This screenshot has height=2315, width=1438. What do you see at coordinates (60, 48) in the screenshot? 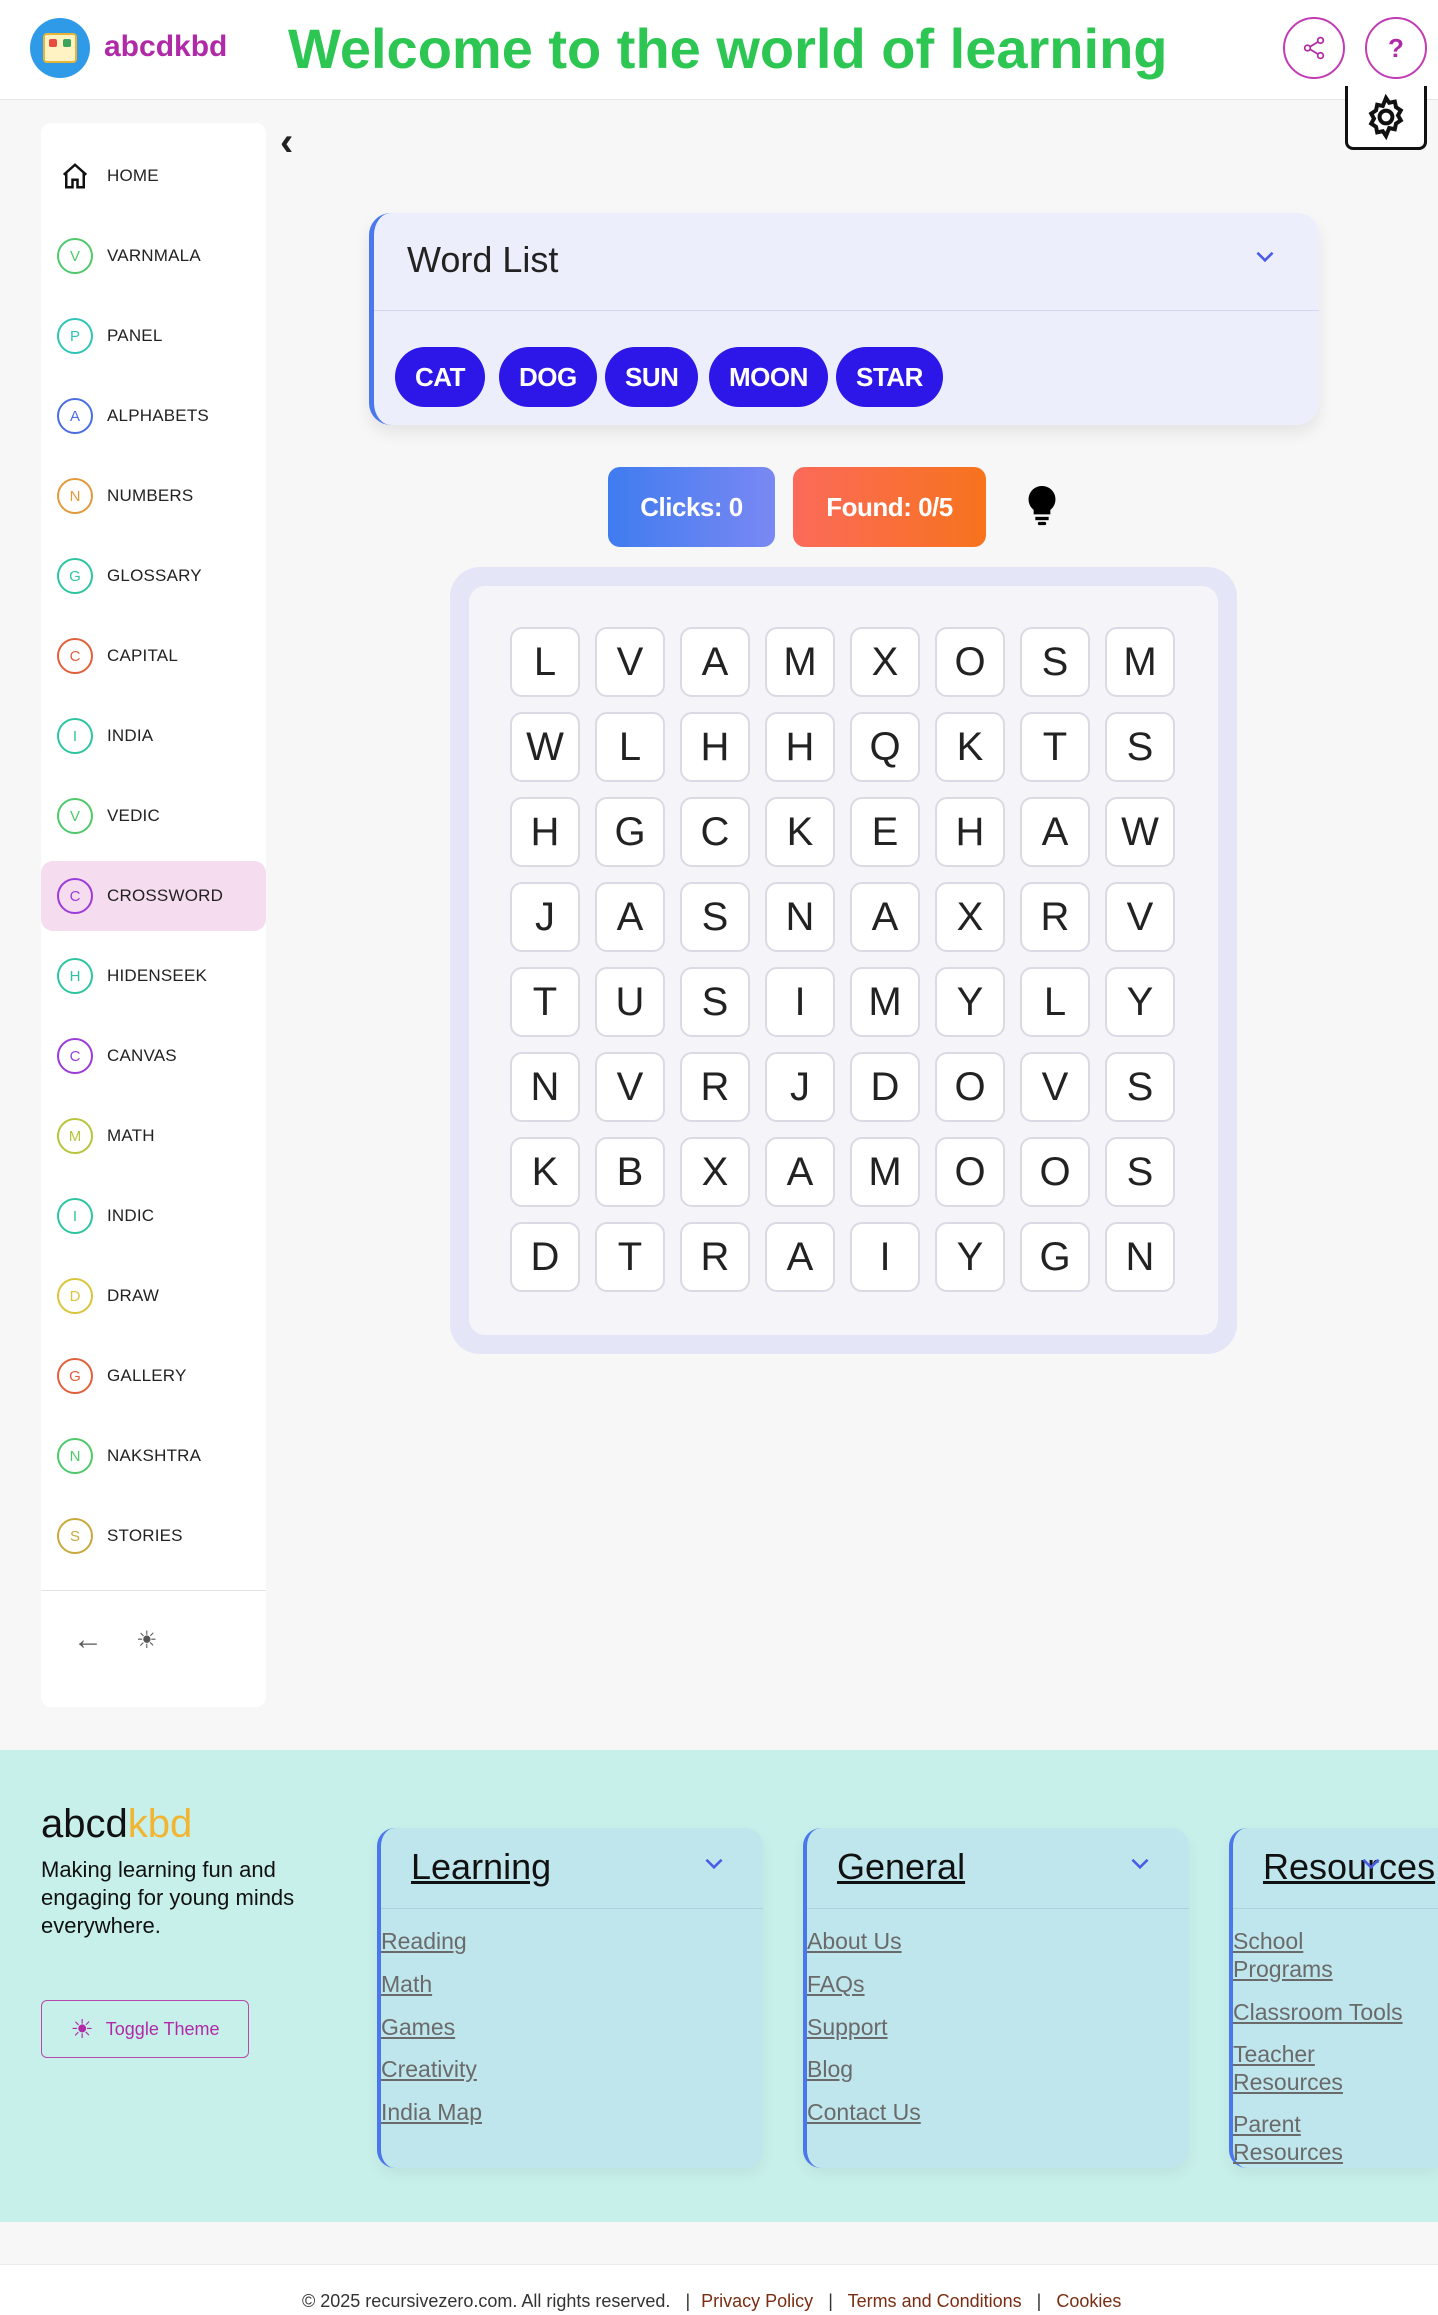
I see `logo-icon` at bounding box center [60, 48].